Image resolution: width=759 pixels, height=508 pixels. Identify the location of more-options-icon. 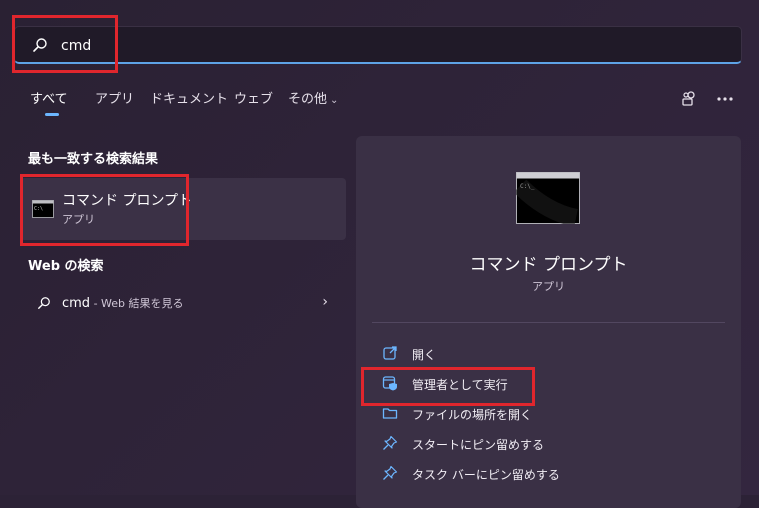
(725, 99).